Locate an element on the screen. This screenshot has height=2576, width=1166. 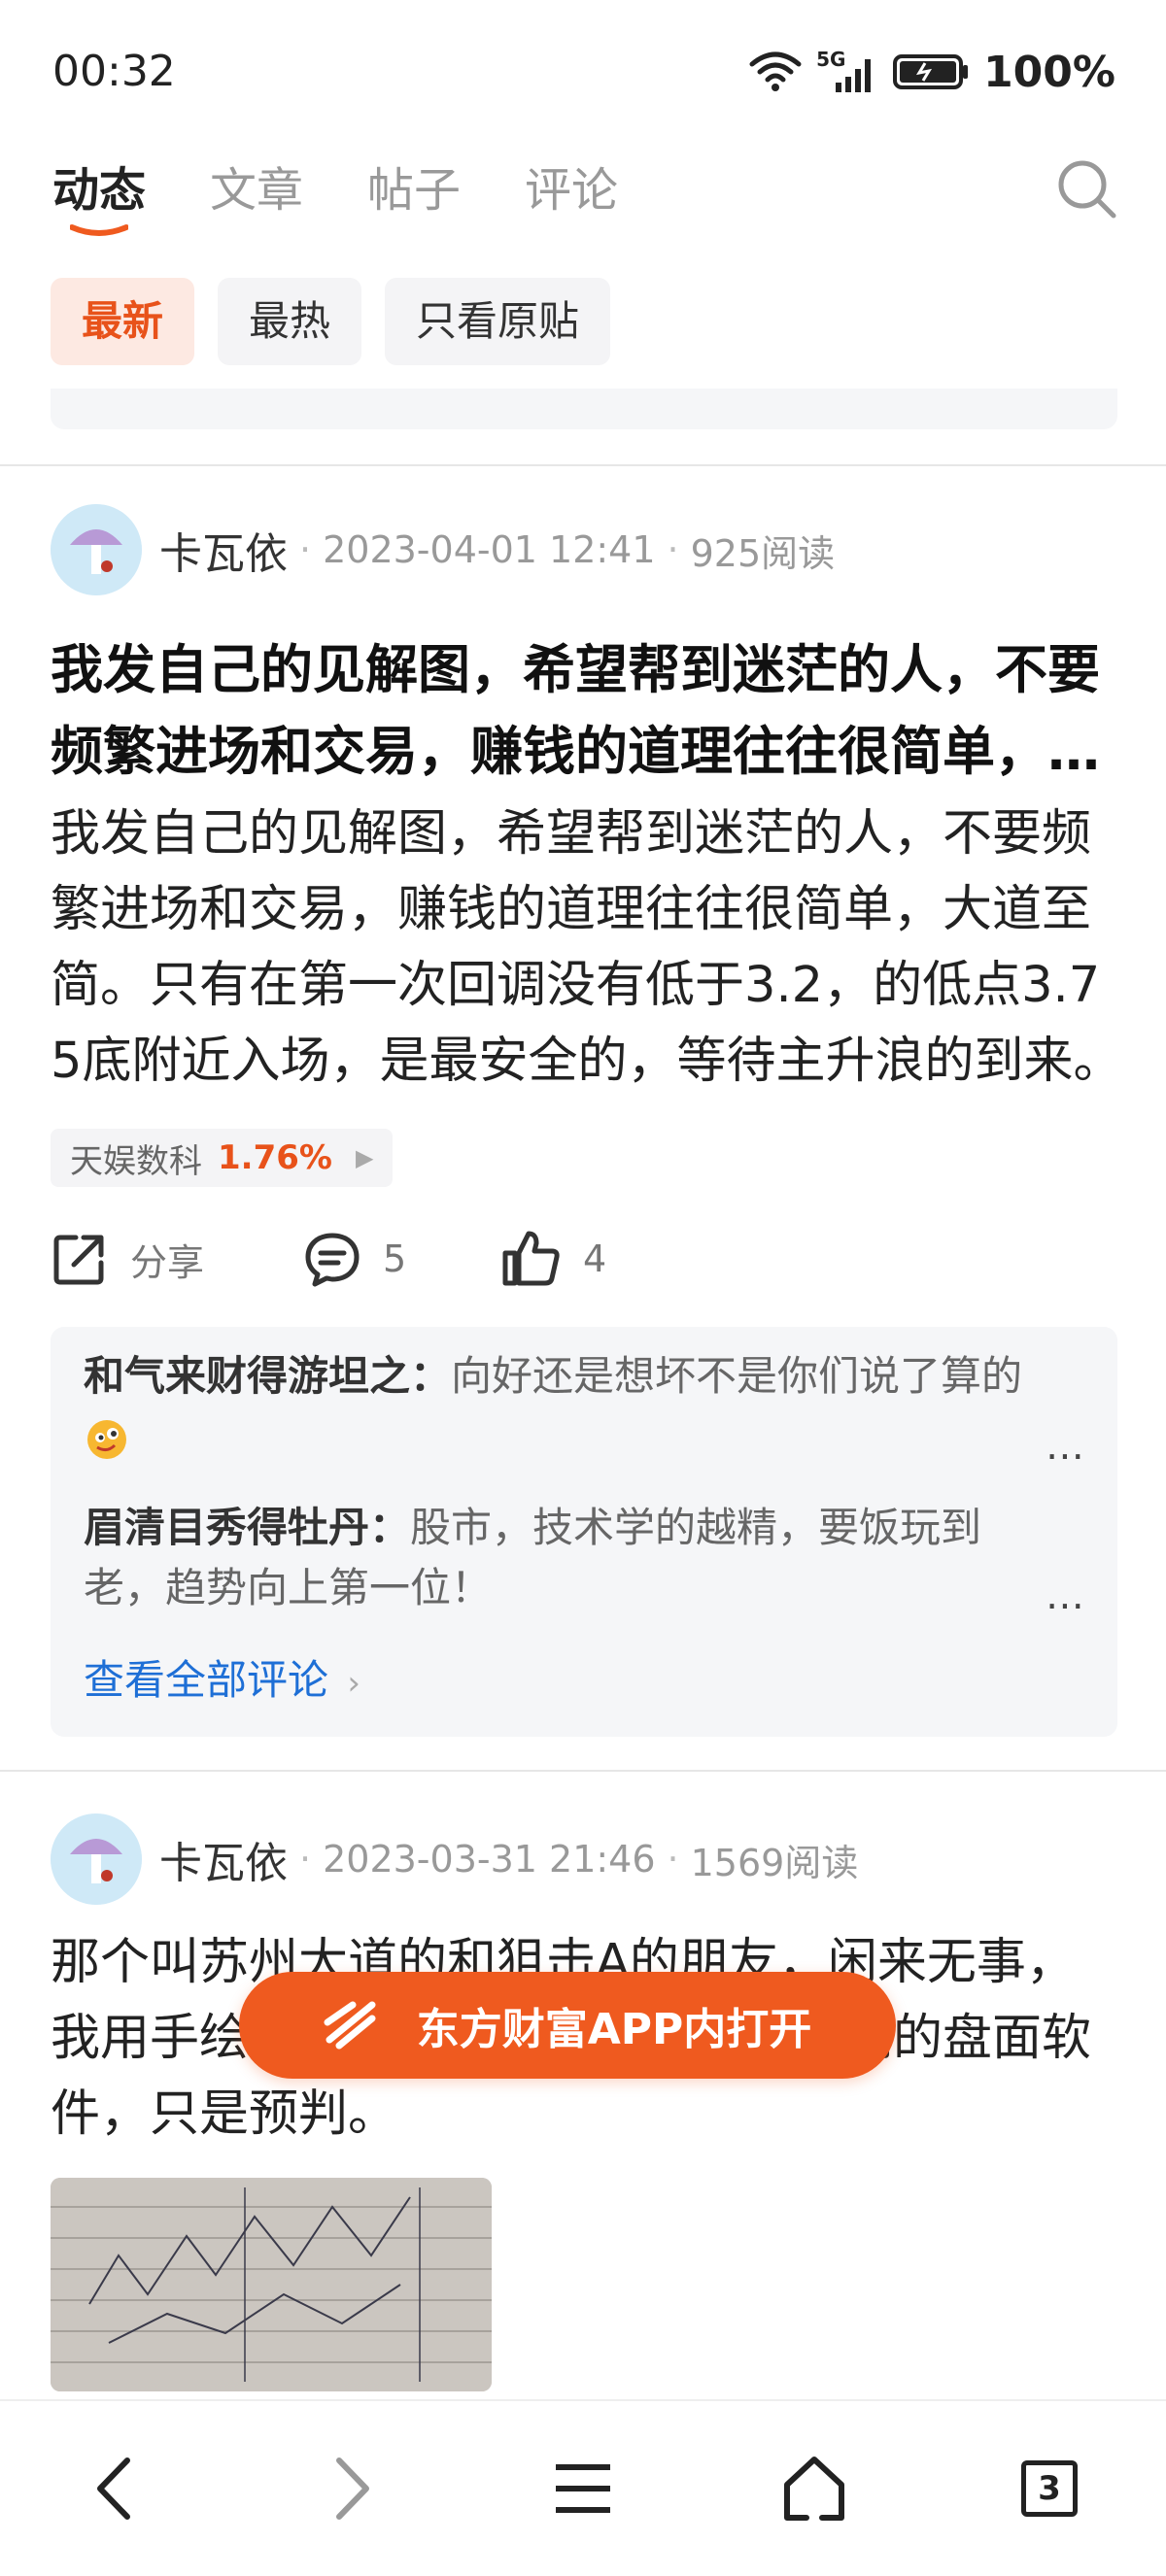
tabs-button: 3 is located at coordinates (1049, 2488).